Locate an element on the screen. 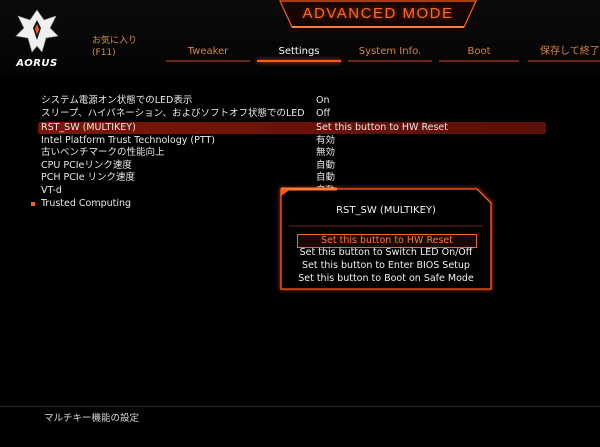  setting-label: 古いベンチマークの性能向上 is located at coordinates (103, 152).